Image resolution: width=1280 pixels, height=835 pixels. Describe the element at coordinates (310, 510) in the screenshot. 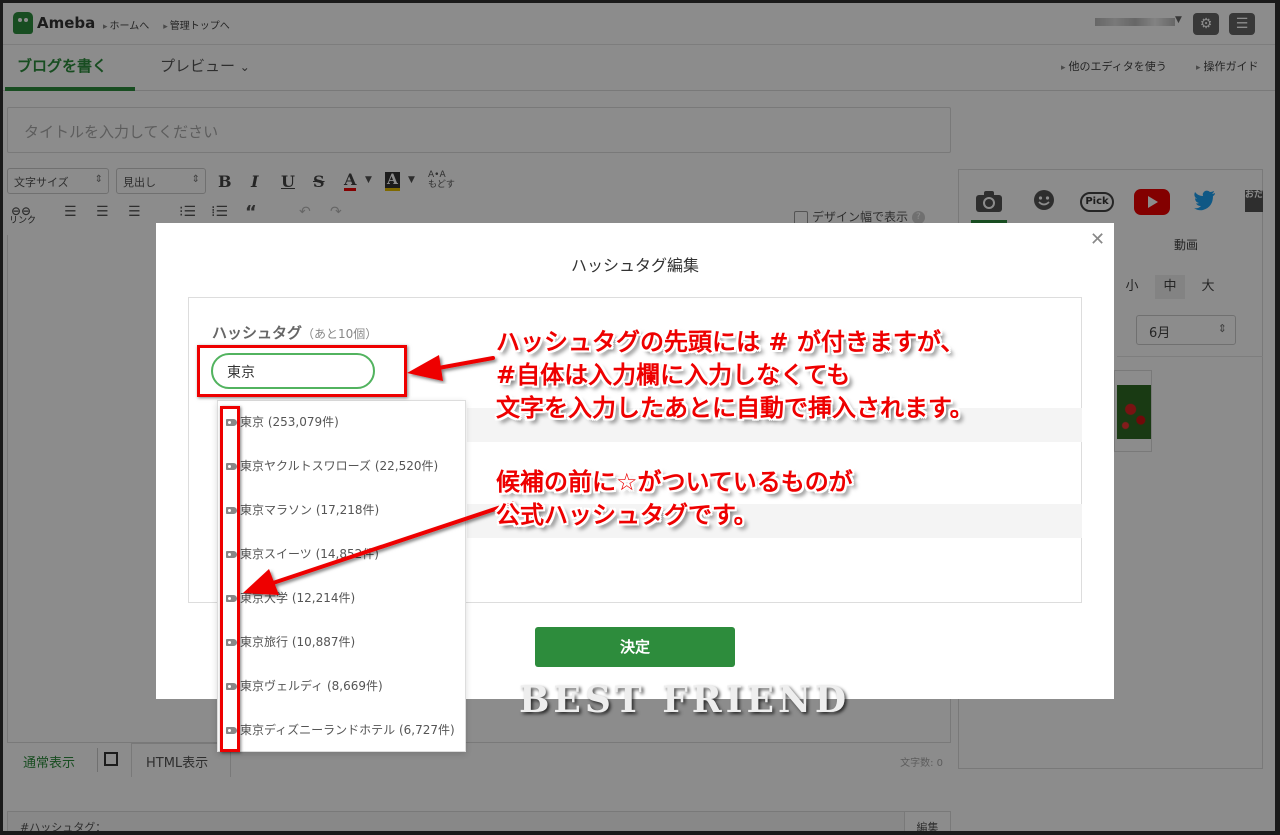

I see `suggestion-text: 東京マラソン (17,218件)` at that location.